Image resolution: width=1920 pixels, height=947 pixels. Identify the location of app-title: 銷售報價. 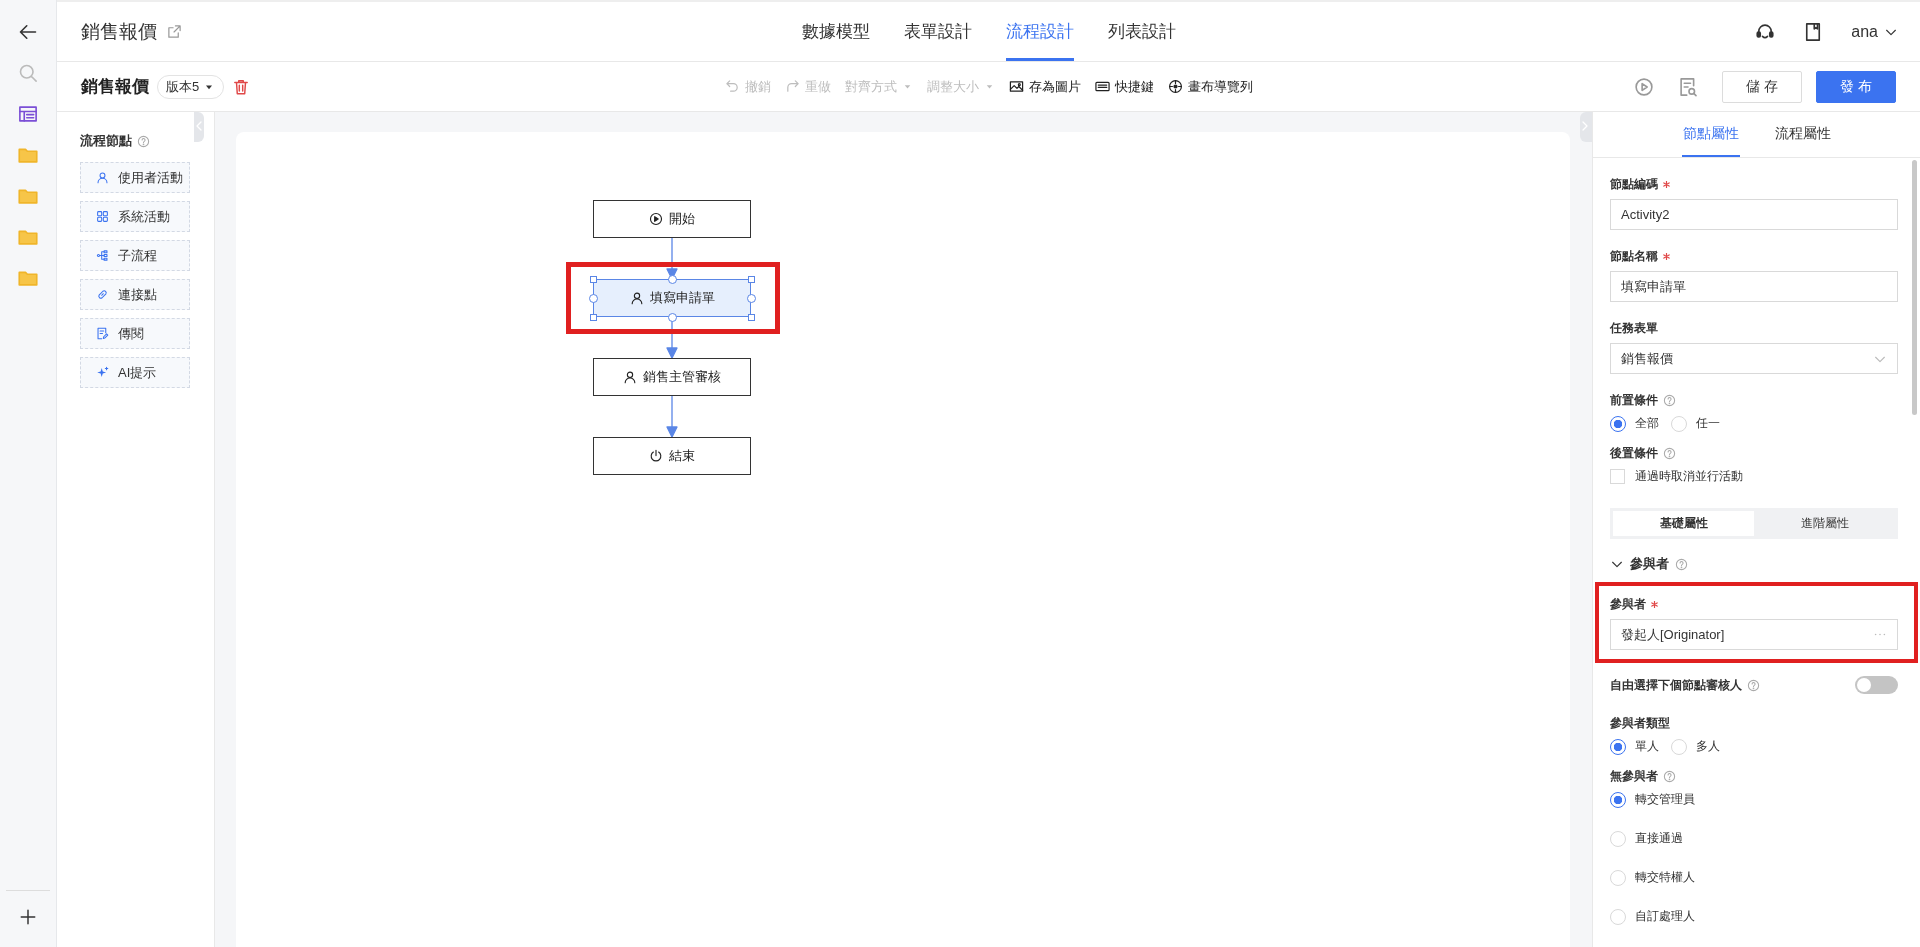
(119, 31).